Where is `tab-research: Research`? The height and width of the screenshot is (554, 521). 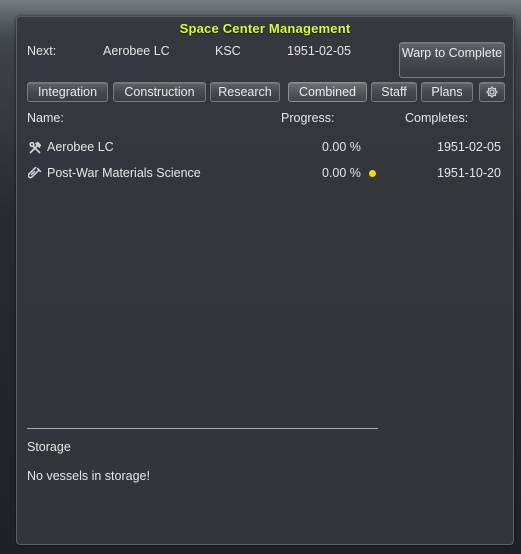 tab-research: Research is located at coordinates (245, 92).